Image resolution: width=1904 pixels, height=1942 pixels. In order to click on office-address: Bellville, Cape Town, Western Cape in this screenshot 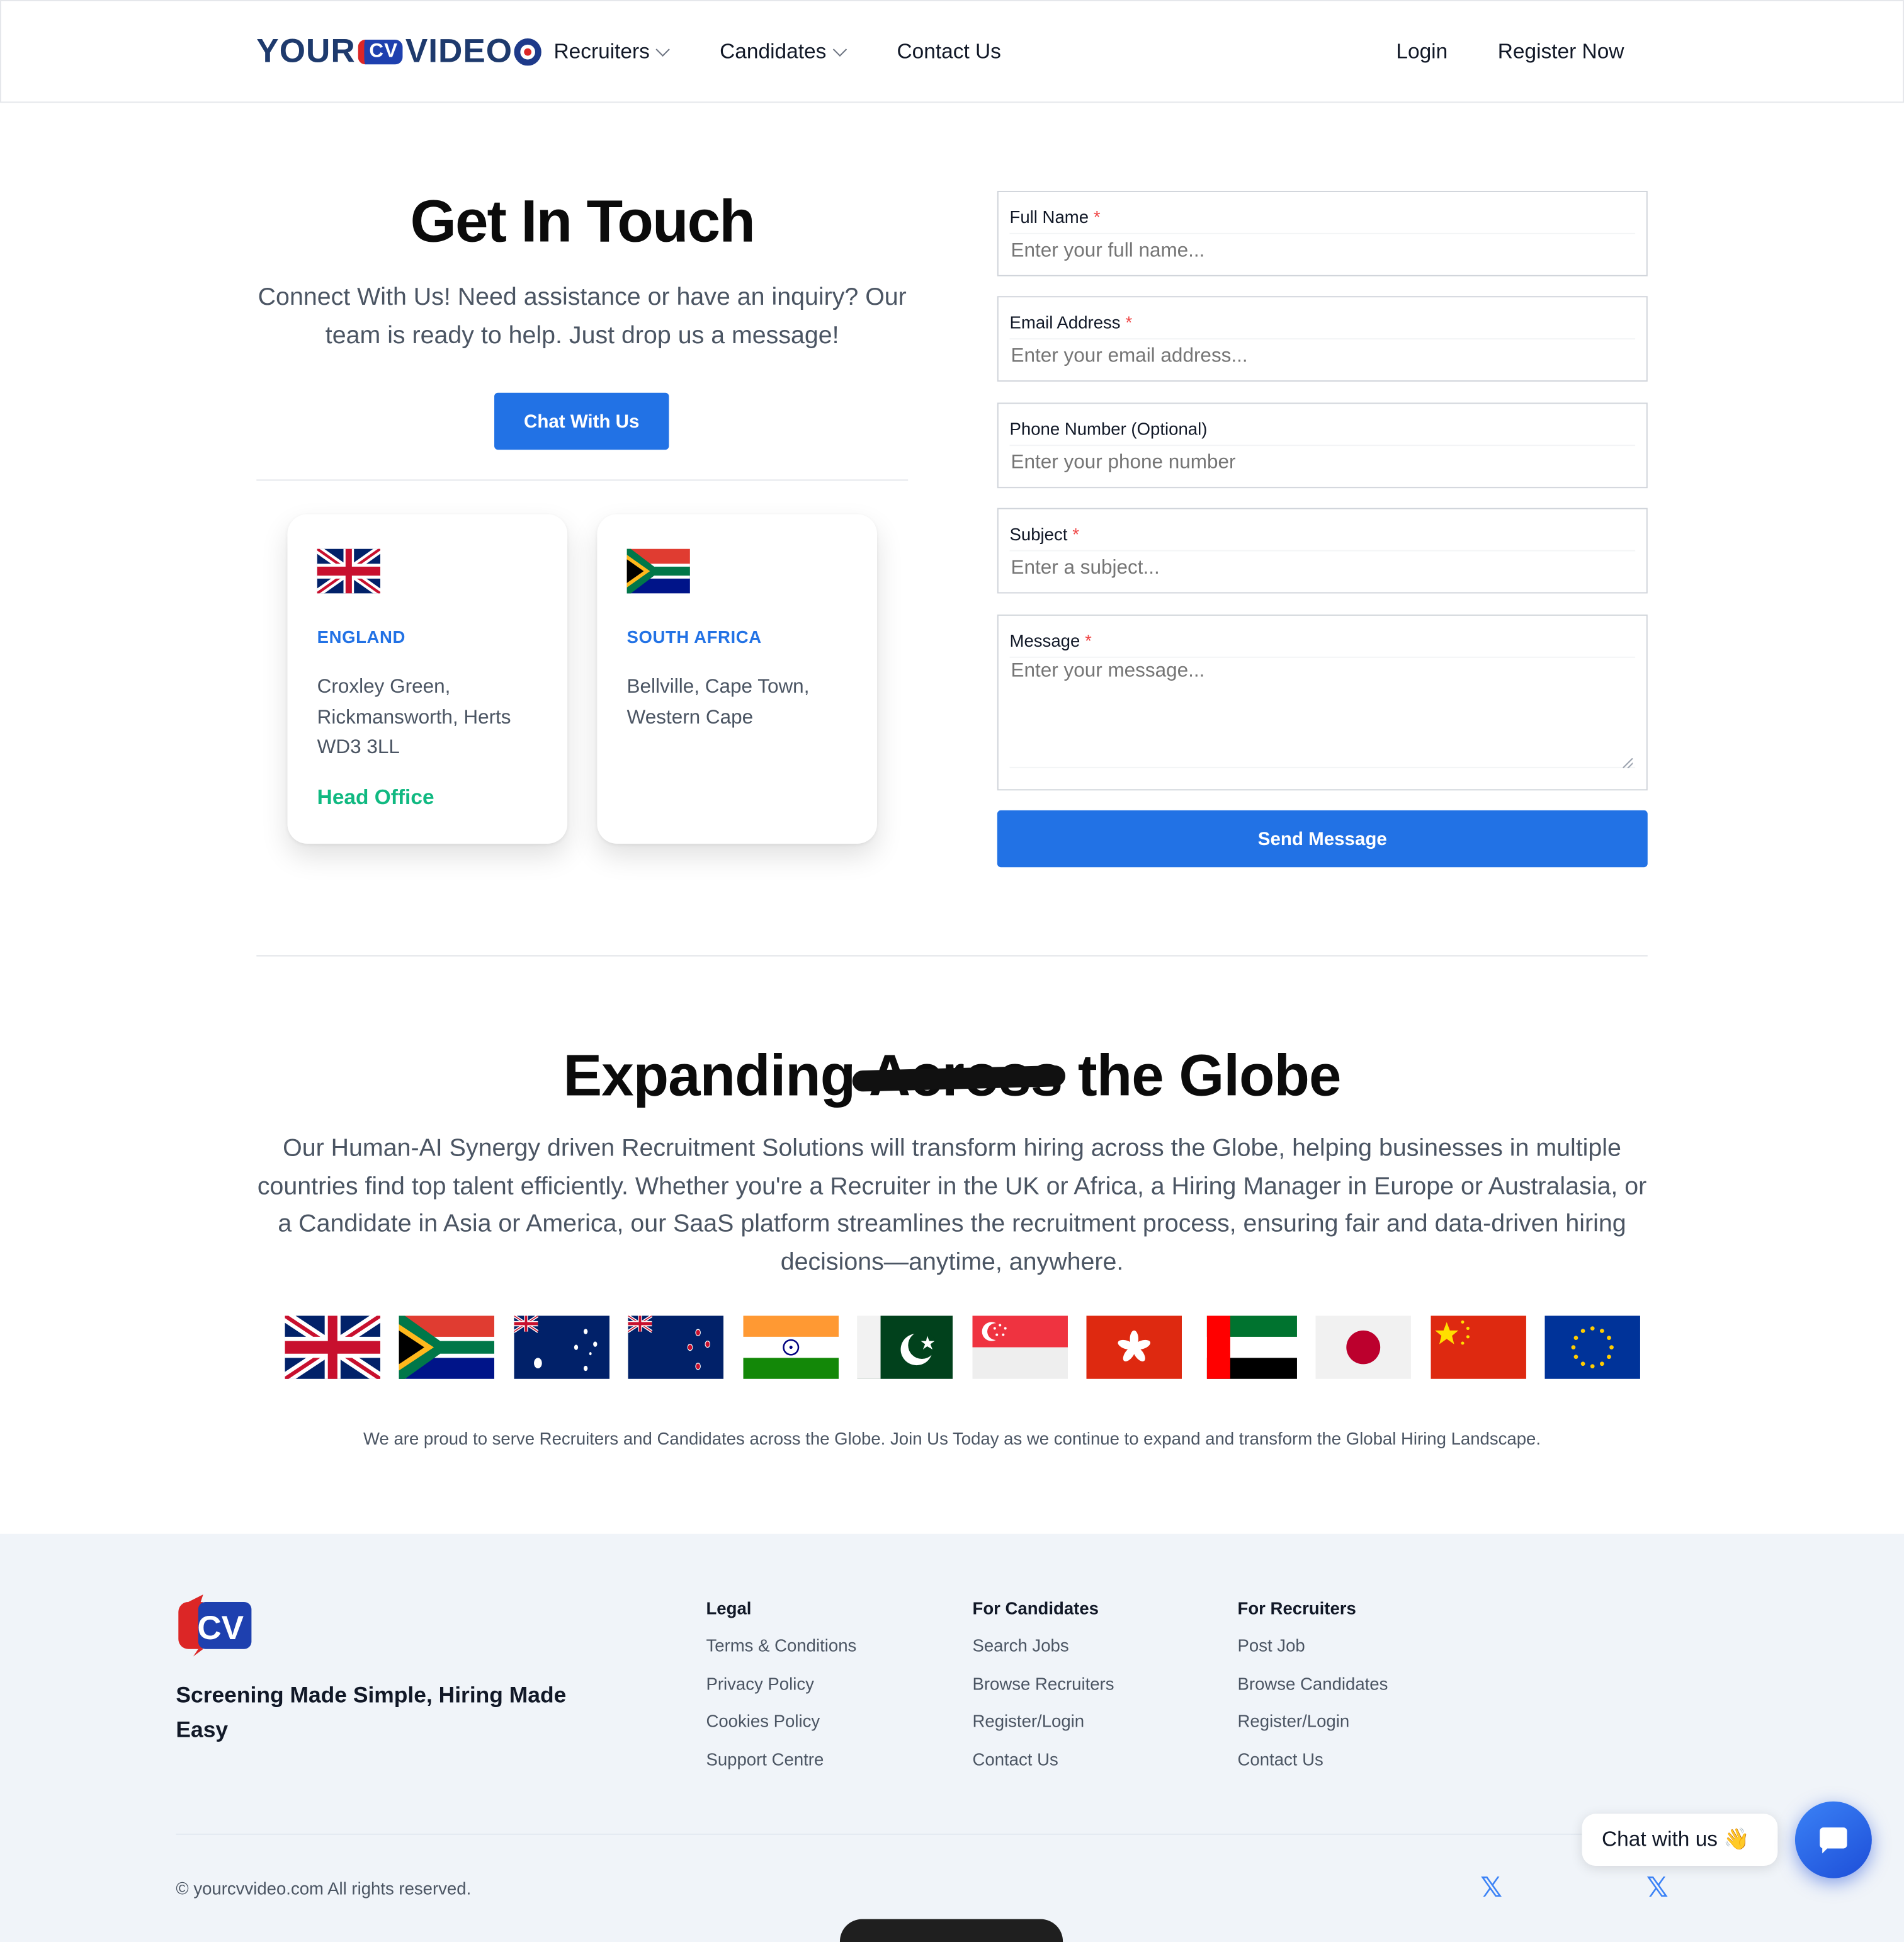, I will do `click(718, 702)`.